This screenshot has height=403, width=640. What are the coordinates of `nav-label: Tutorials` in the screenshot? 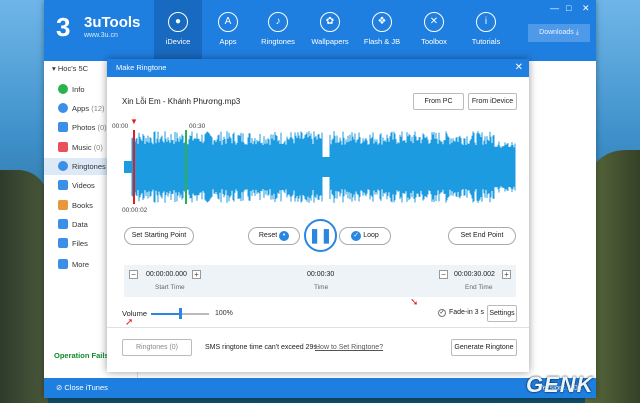 It's located at (486, 41).